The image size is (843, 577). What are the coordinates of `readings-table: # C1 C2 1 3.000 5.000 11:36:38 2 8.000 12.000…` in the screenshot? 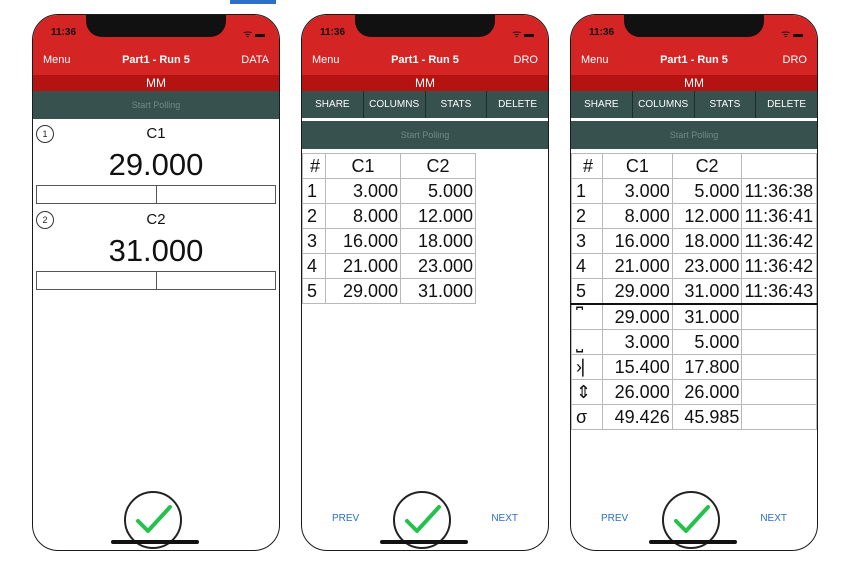 It's located at (694, 291).